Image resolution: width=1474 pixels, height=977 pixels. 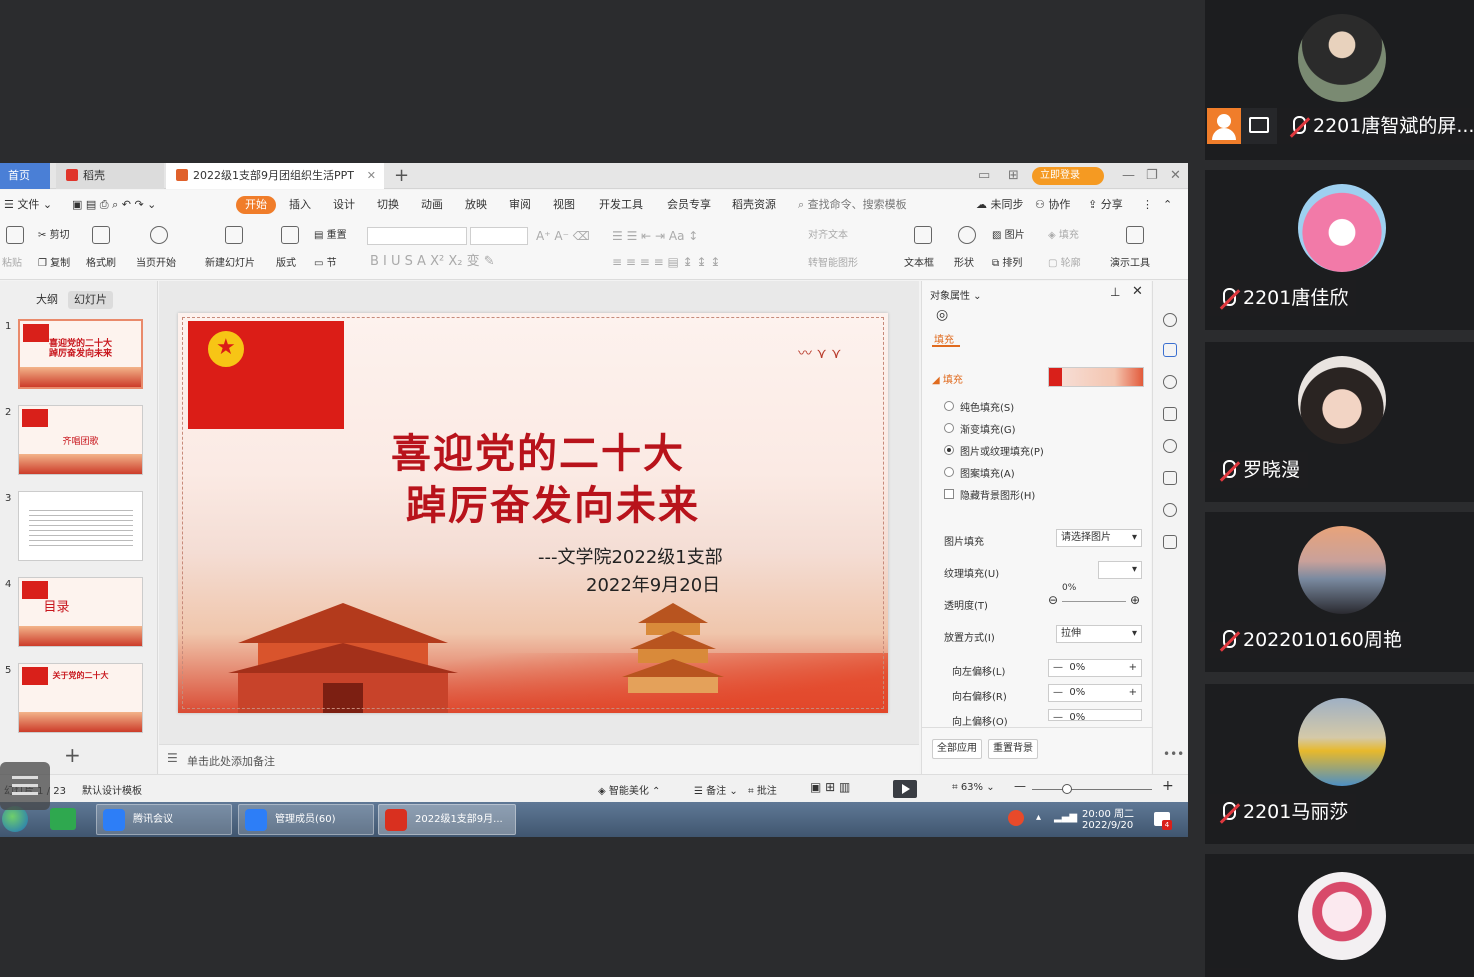 What do you see at coordinates (72, 755) in the screenshot?
I see `add-slide-button: +` at bounding box center [72, 755].